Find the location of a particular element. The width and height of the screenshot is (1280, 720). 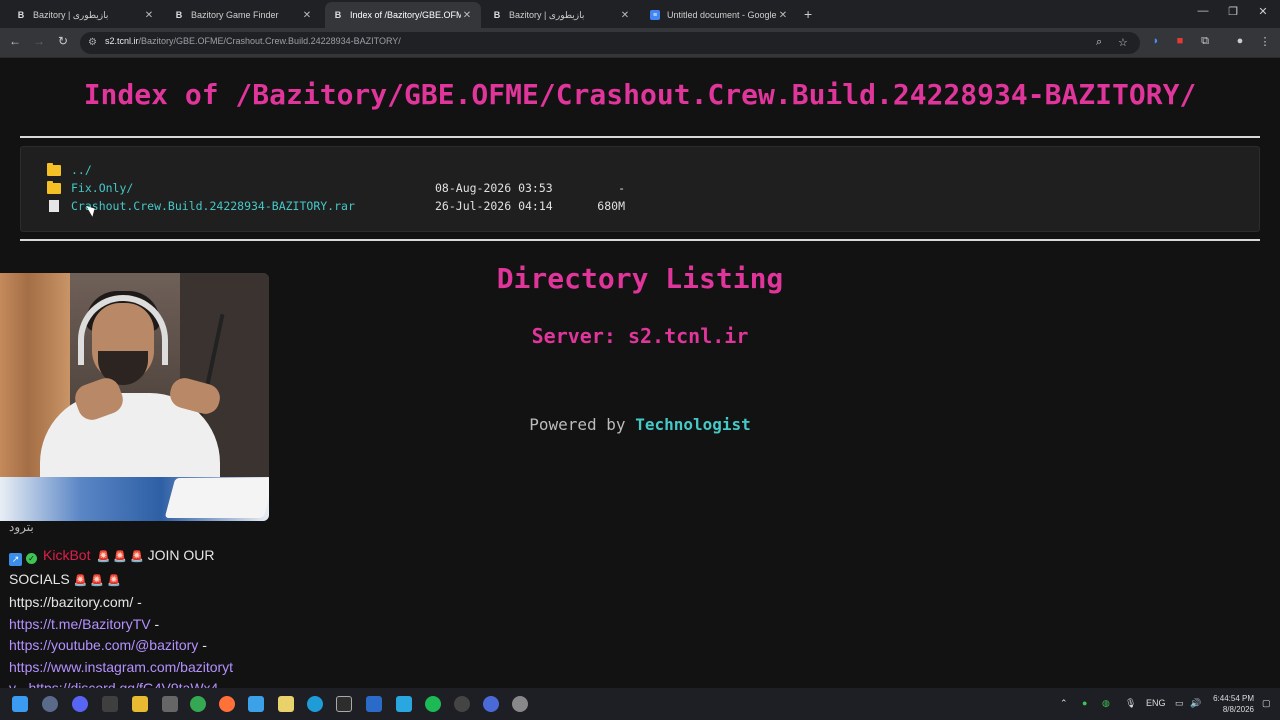

tab-1: B Bazitory | بازیطوری ✕ is located at coordinates (85, 15).